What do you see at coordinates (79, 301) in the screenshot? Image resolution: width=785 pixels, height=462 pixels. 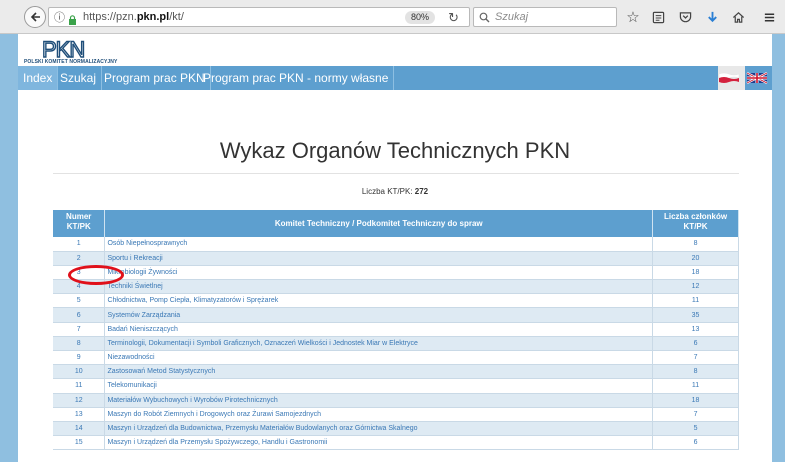 I see `row-number: 5` at bounding box center [79, 301].